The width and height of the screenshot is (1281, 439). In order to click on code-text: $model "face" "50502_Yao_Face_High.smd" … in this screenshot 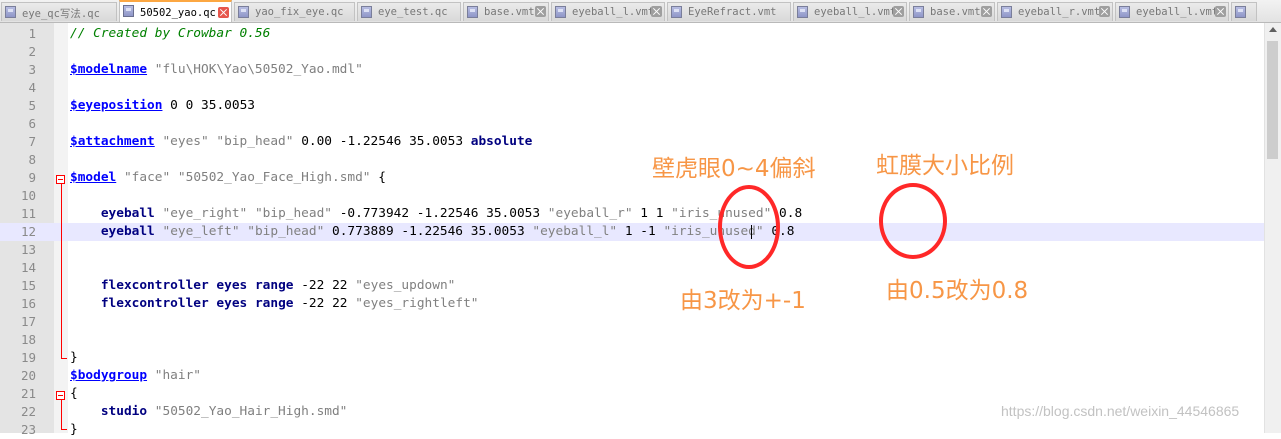, I will do `click(228, 177)`.